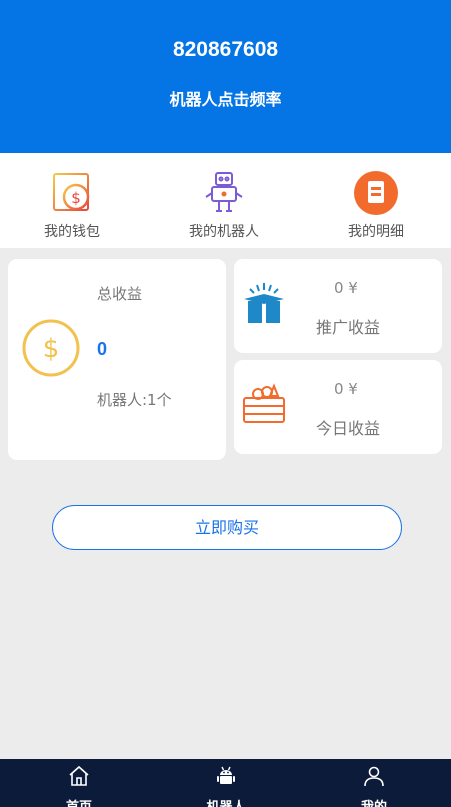 The width and height of the screenshot is (451, 807). What do you see at coordinates (338, 407) in the screenshot?
I see `today-earnings-card: 0 ¥ 今日收益` at bounding box center [338, 407].